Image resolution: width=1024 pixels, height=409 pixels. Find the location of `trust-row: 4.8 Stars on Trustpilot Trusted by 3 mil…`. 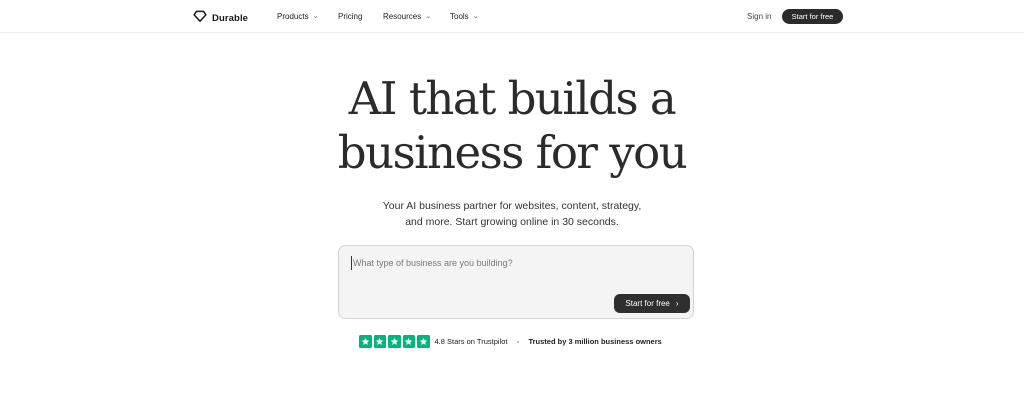

trust-row: 4.8 Stars on Trustpilot Trusted by 3 mil… is located at coordinates (510, 341).